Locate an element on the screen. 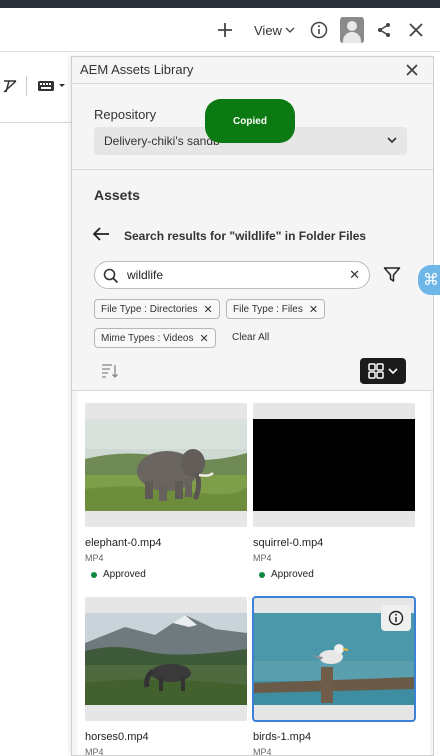 The height and width of the screenshot is (756, 440). view-label: View is located at coordinates (268, 30).